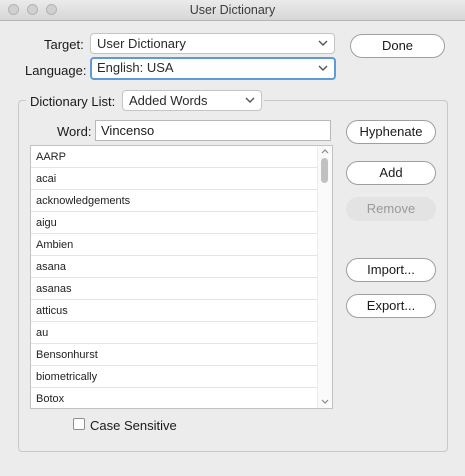  I want to click on target-value: User Dictionary, so click(141, 43).